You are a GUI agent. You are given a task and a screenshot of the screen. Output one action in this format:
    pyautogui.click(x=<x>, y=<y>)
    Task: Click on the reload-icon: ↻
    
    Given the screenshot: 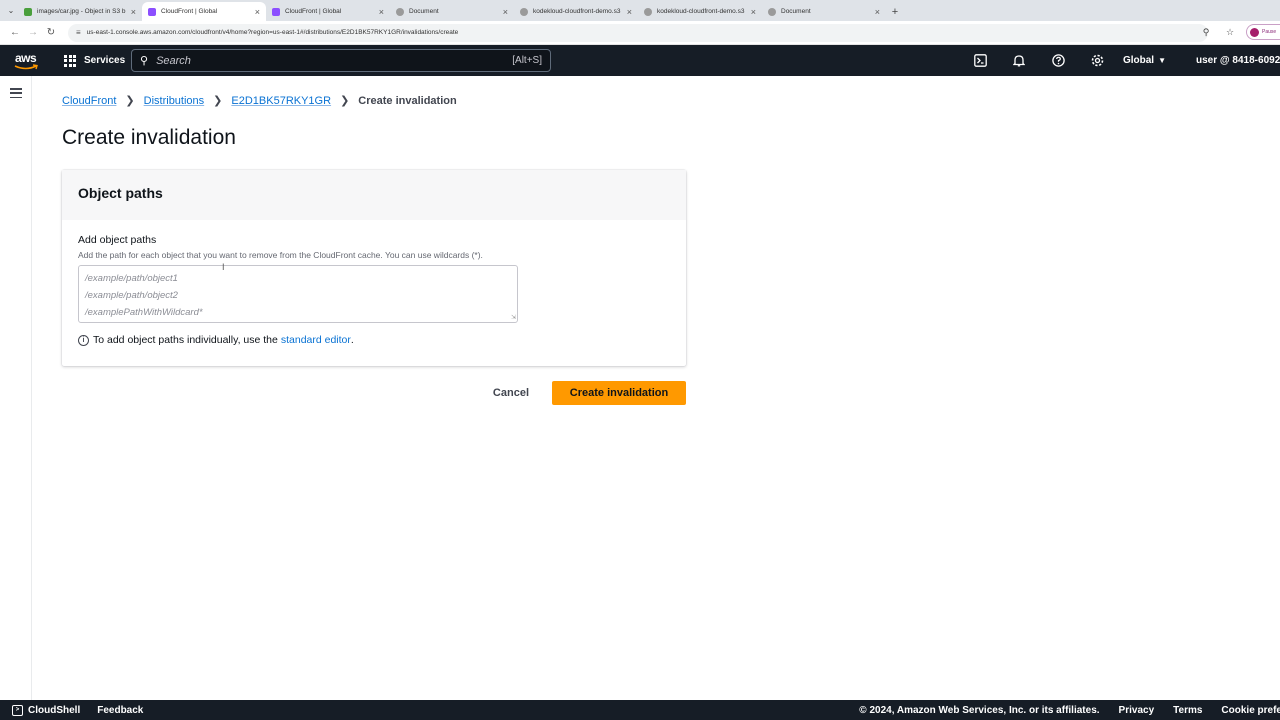 What is the action you would take?
    pyautogui.click(x=51, y=33)
    